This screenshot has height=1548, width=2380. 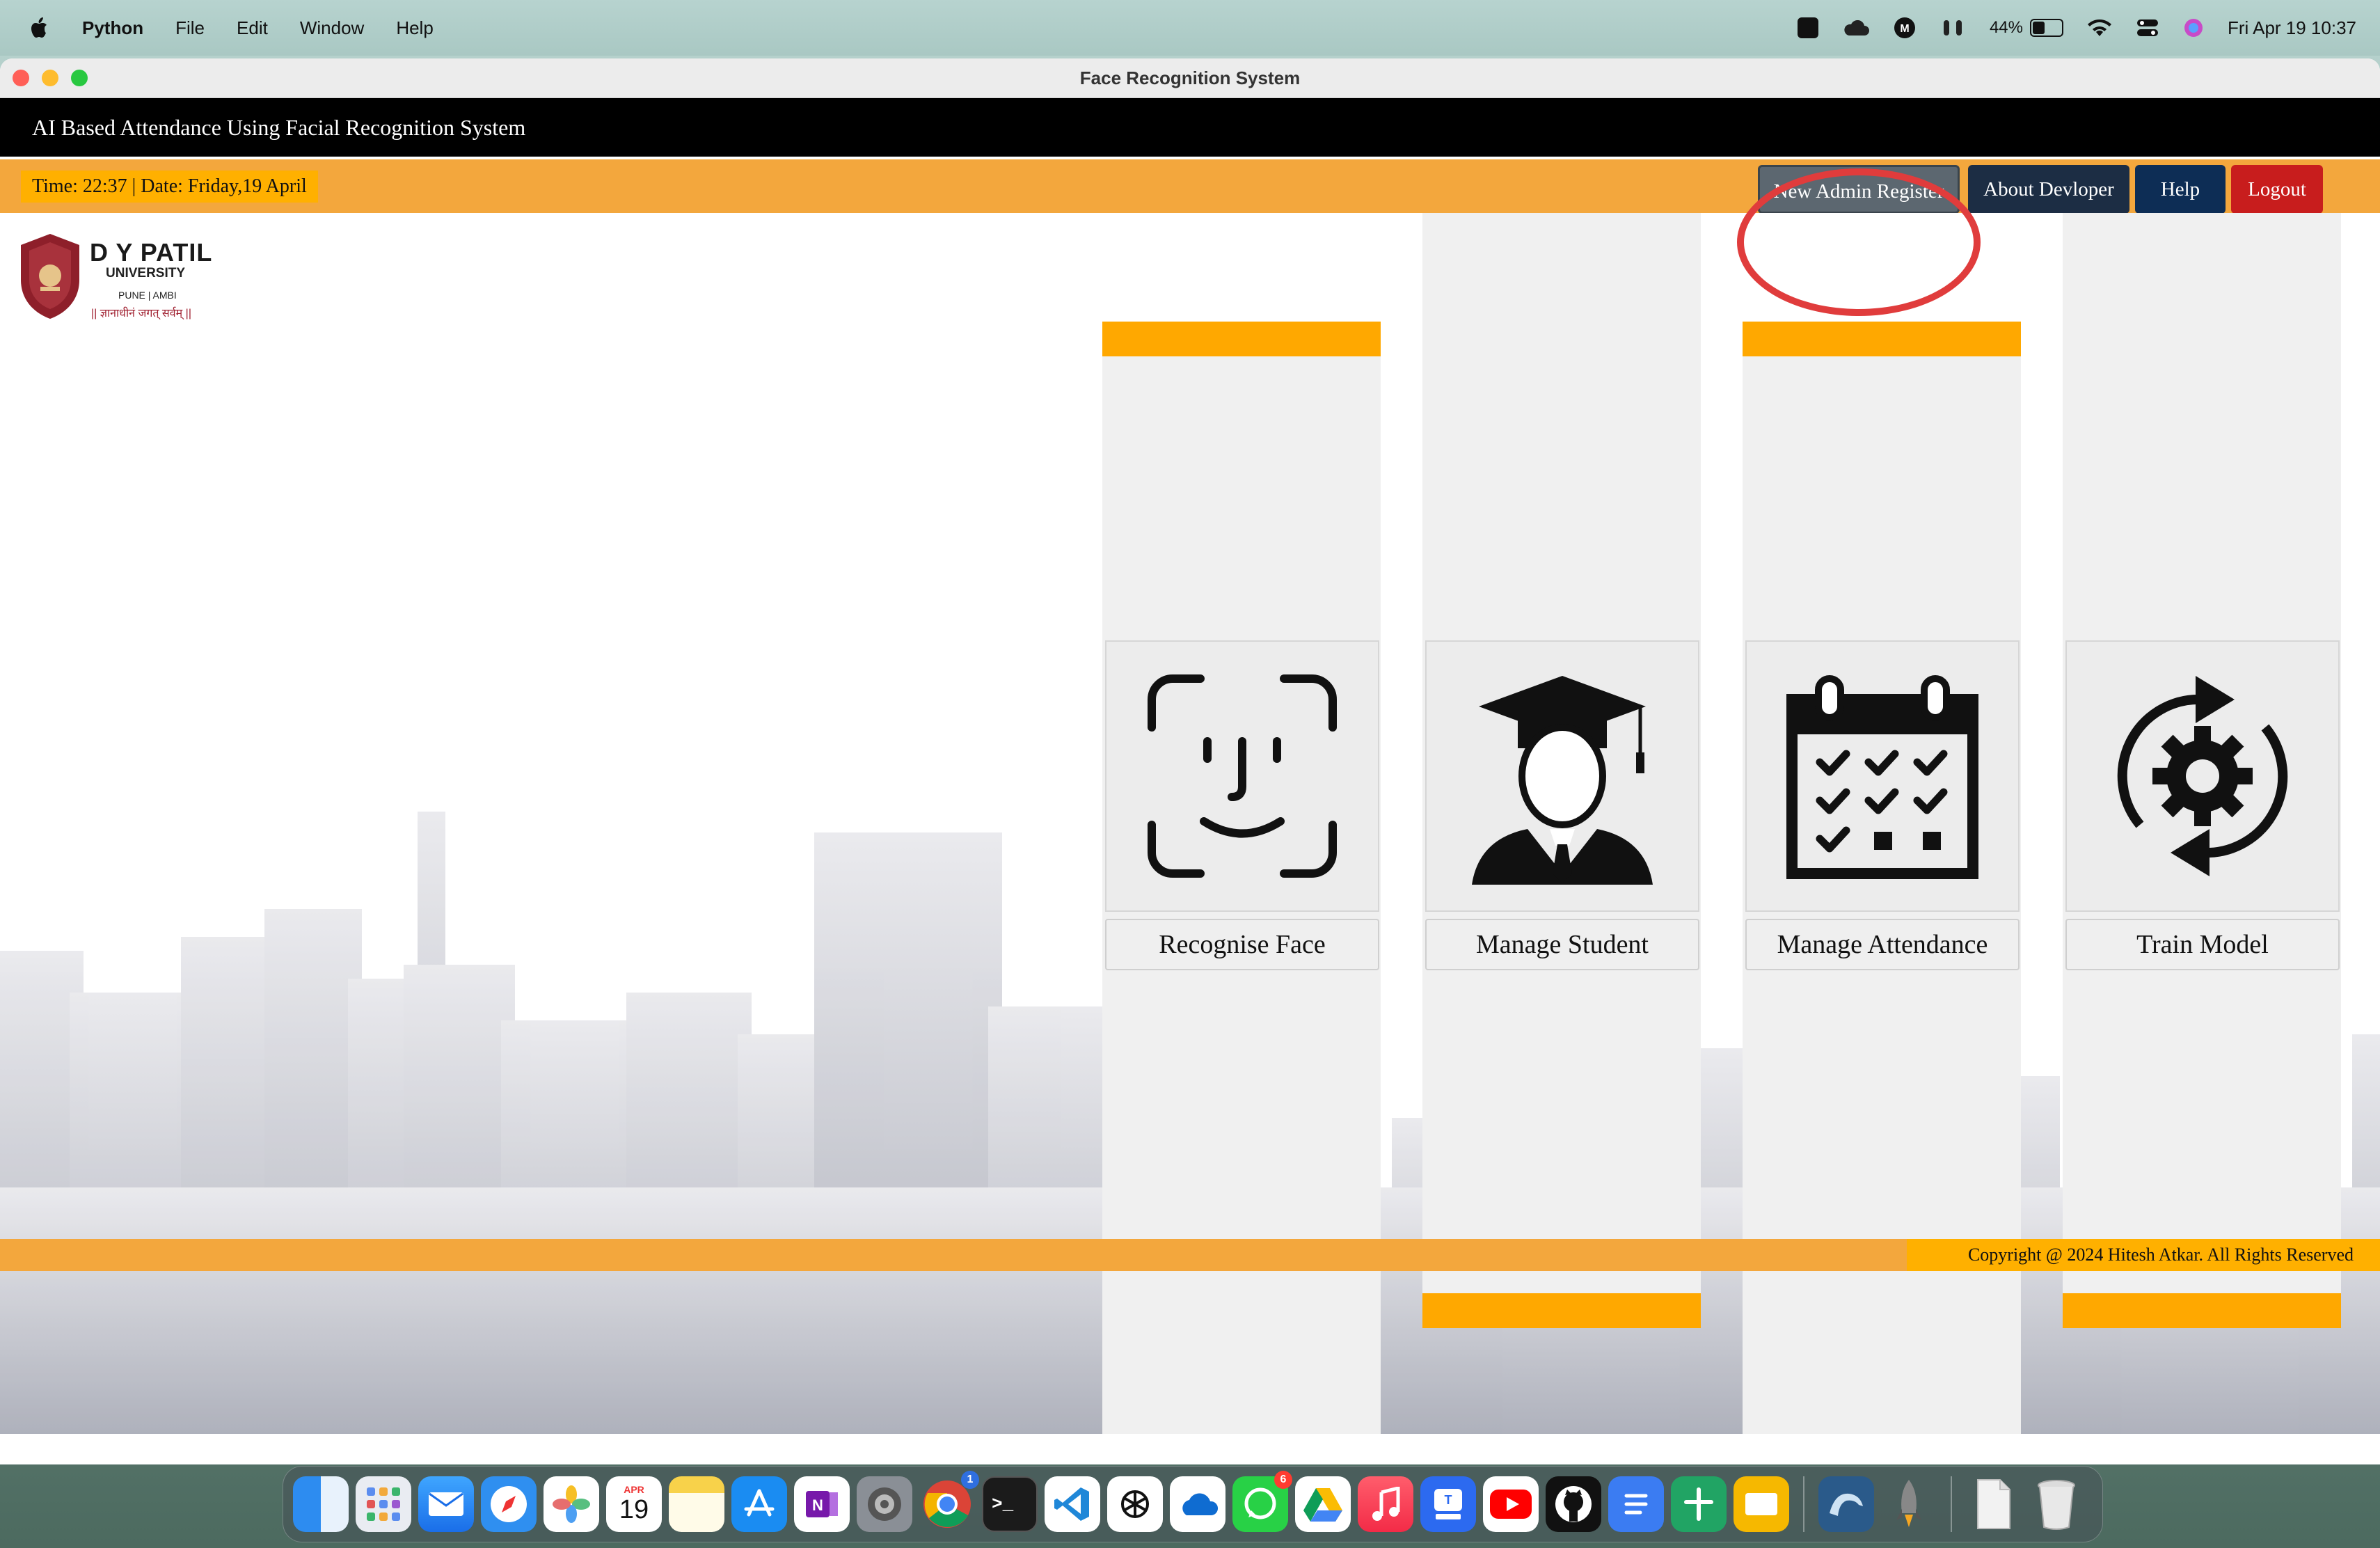 I want to click on airpods-icon, so click(x=1952, y=27).